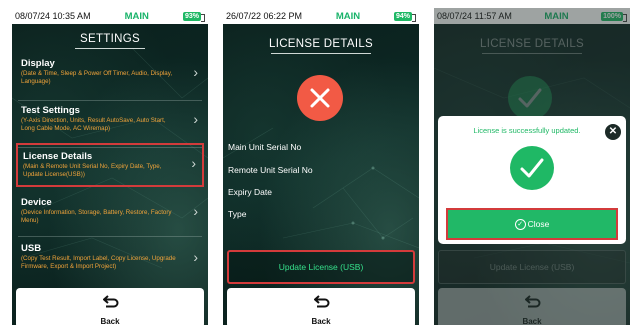 This screenshot has width=630, height=325. I want to click on status-time: 26/07/22 06:22 PM, so click(264, 16).